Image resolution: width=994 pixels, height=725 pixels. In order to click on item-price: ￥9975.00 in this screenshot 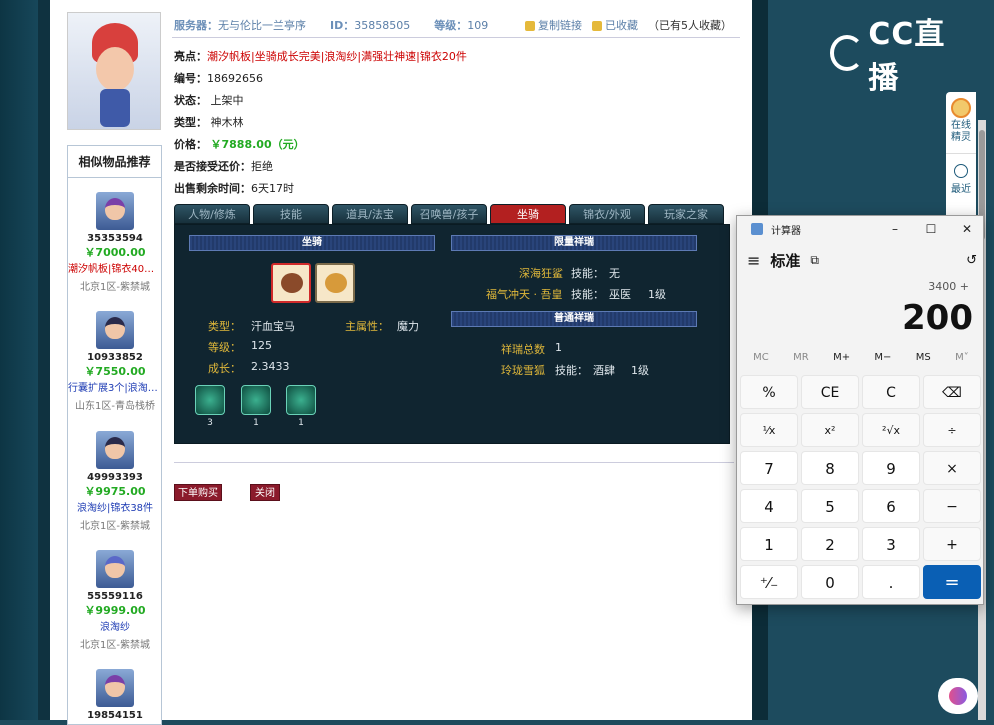, I will do `click(115, 491)`.